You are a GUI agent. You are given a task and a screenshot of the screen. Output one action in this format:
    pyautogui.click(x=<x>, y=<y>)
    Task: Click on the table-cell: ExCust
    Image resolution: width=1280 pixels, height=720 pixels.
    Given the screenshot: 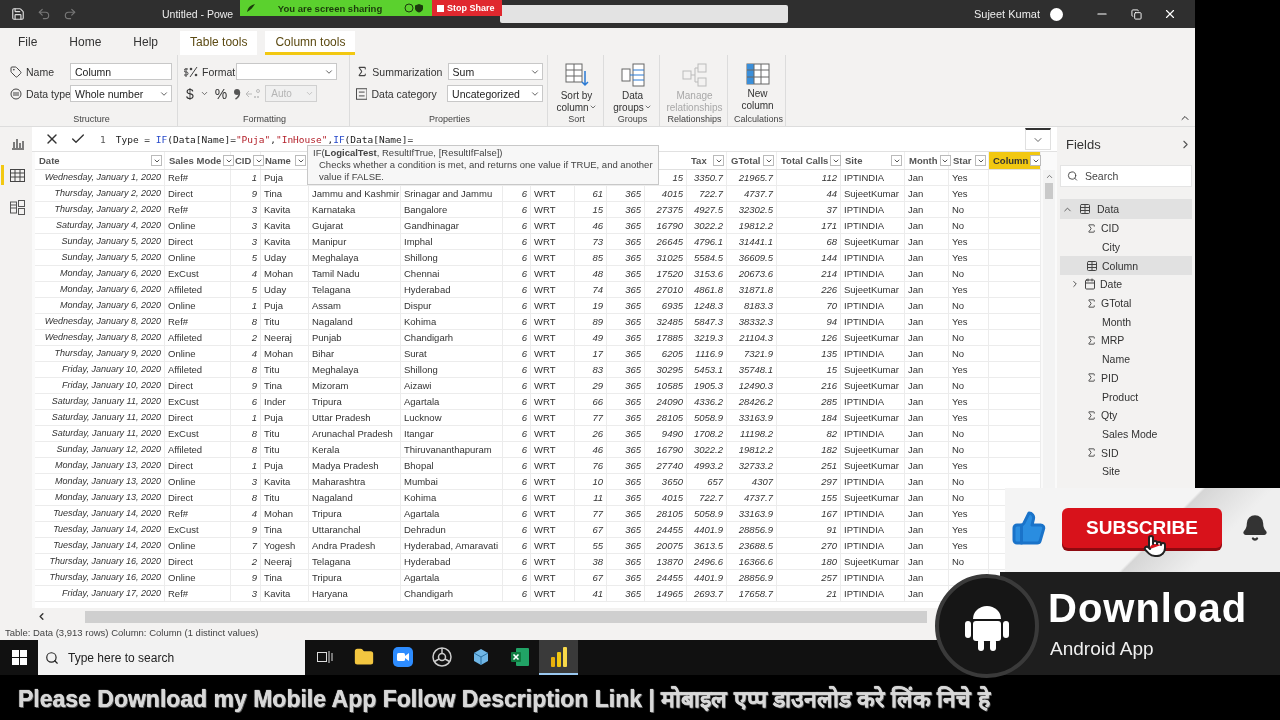 What is the action you would take?
    pyautogui.click(x=198, y=273)
    